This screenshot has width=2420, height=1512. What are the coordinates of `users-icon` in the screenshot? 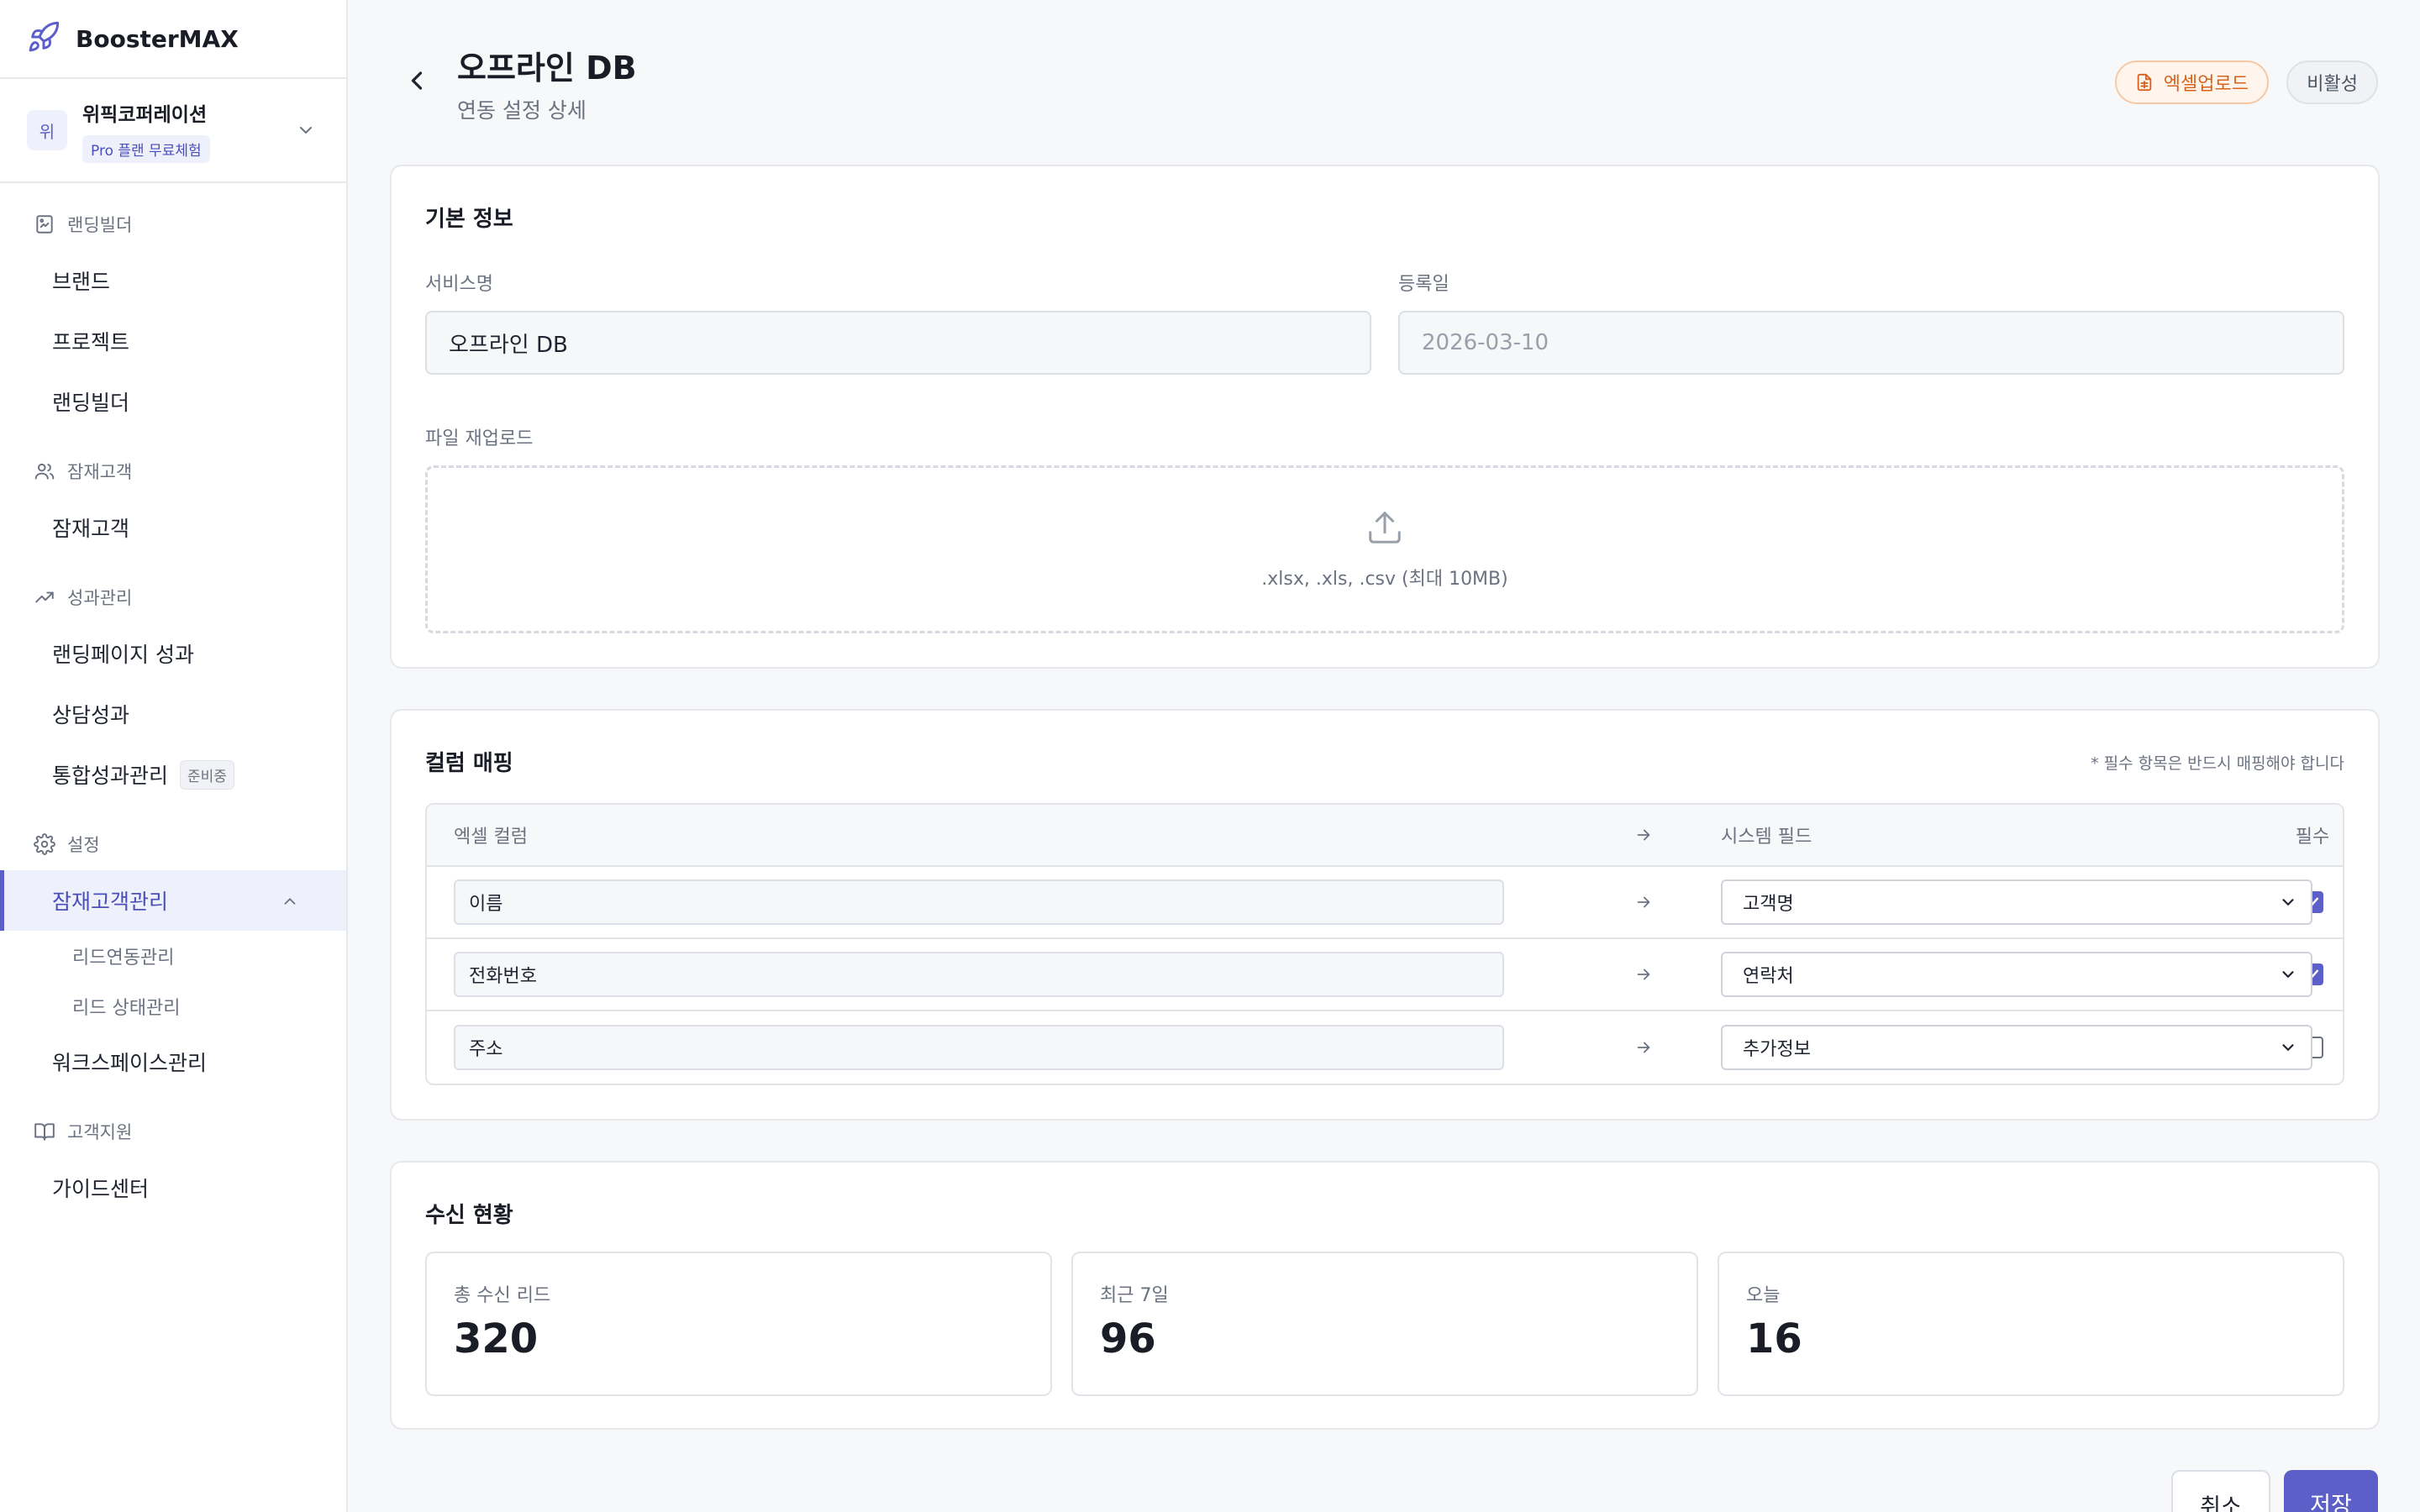 It's located at (44, 471).